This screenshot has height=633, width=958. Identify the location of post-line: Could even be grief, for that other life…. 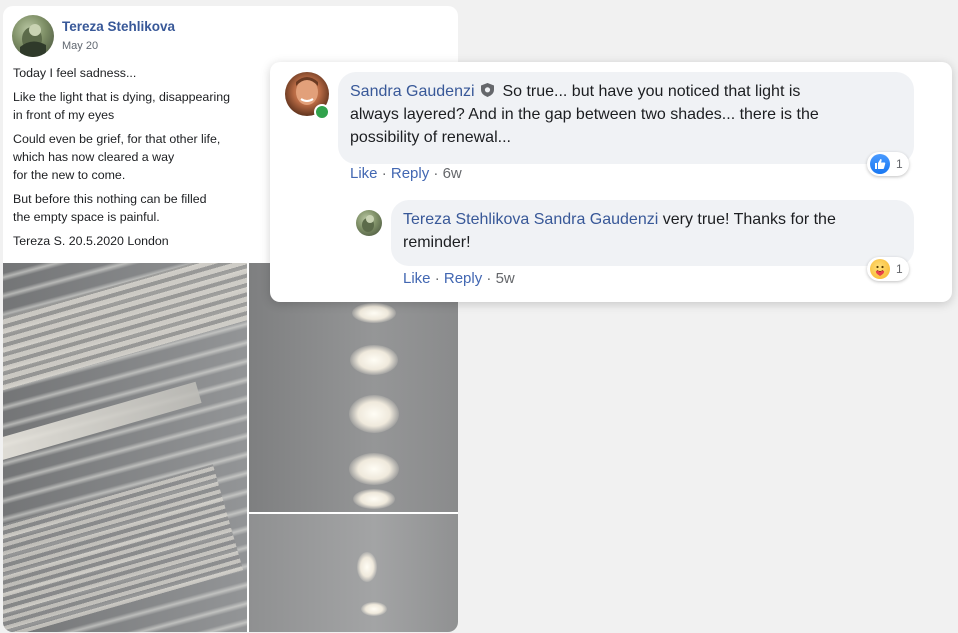
(117, 139).